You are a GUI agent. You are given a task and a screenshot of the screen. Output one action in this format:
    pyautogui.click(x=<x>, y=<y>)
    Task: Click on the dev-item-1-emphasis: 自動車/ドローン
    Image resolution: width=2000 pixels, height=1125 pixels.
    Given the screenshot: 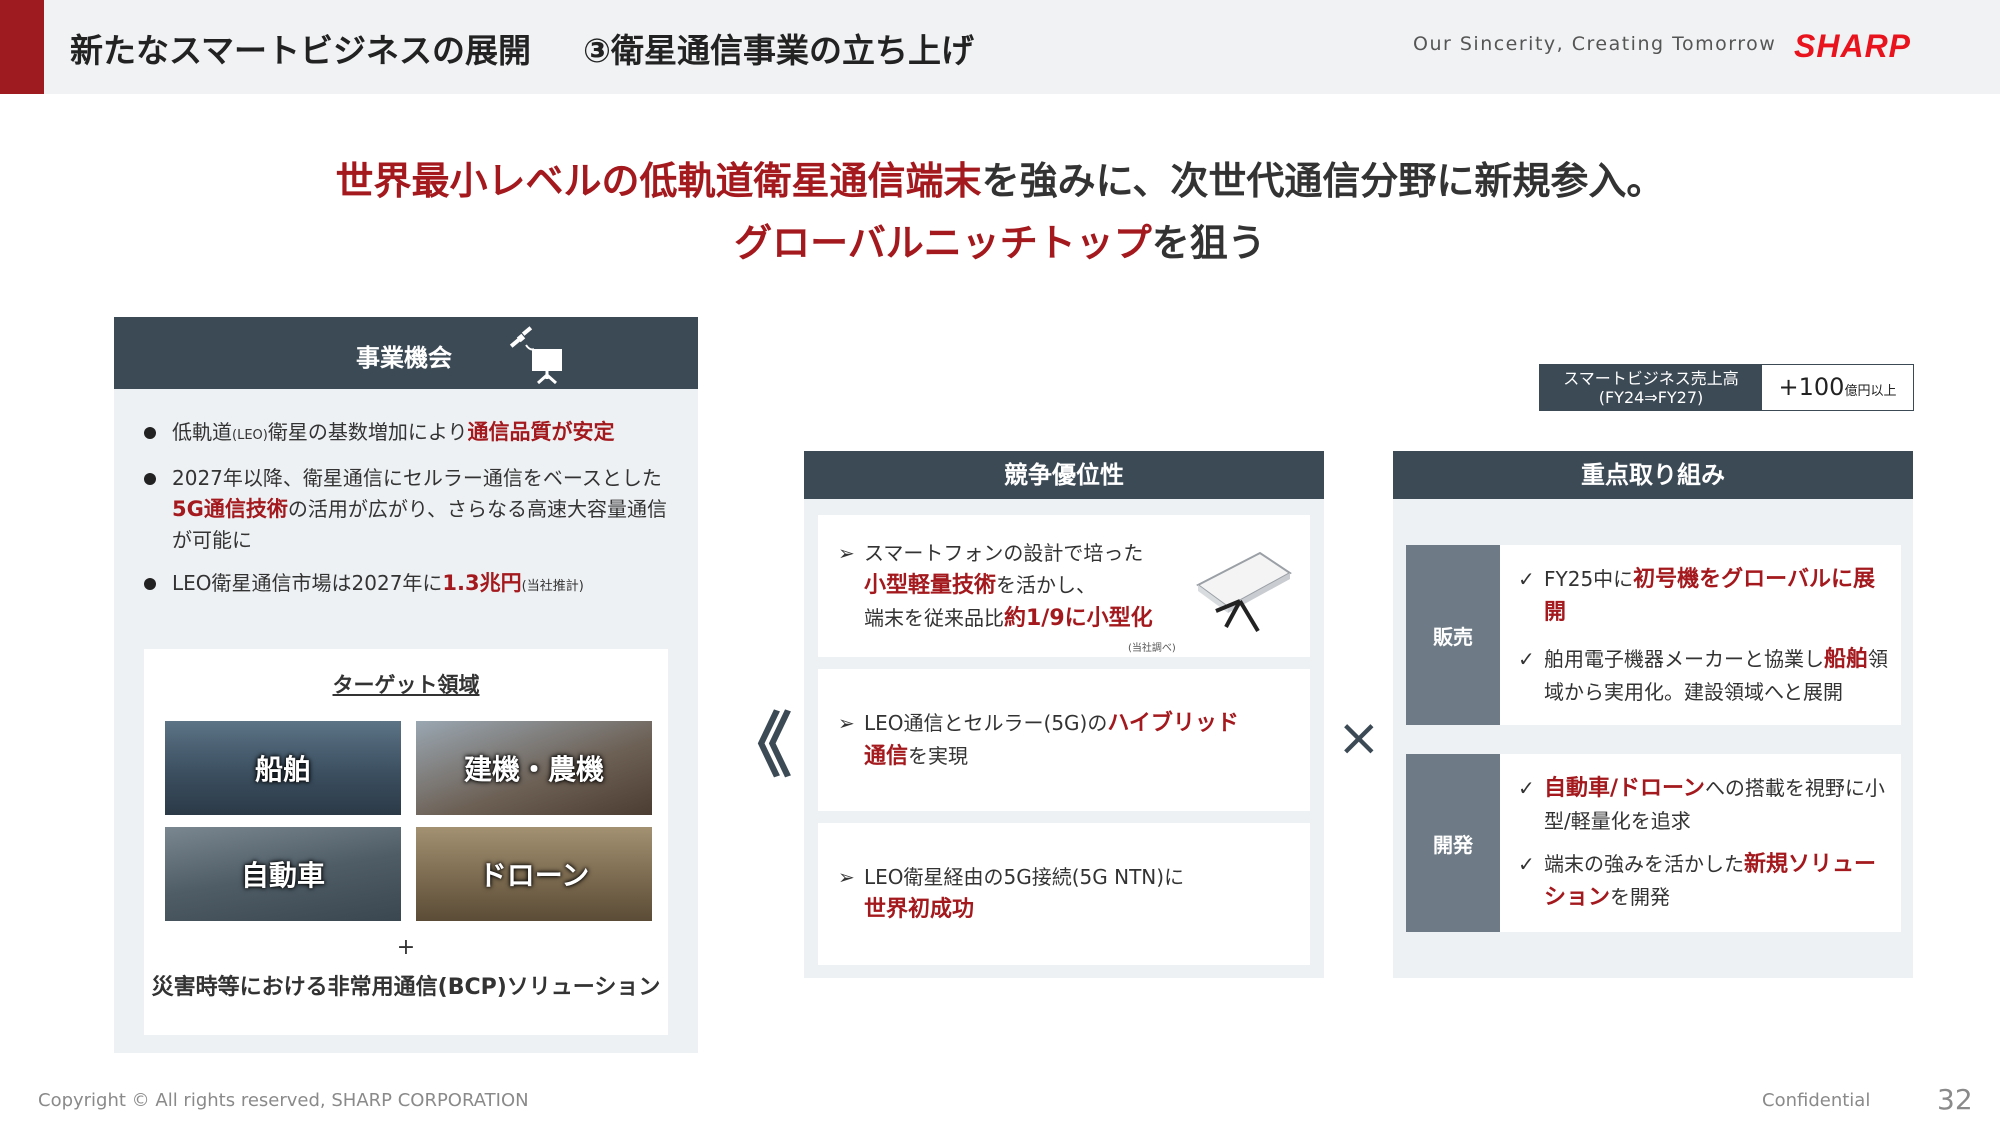 What is the action you would take?
    pyautogui.click(x=1624, y=788)
    